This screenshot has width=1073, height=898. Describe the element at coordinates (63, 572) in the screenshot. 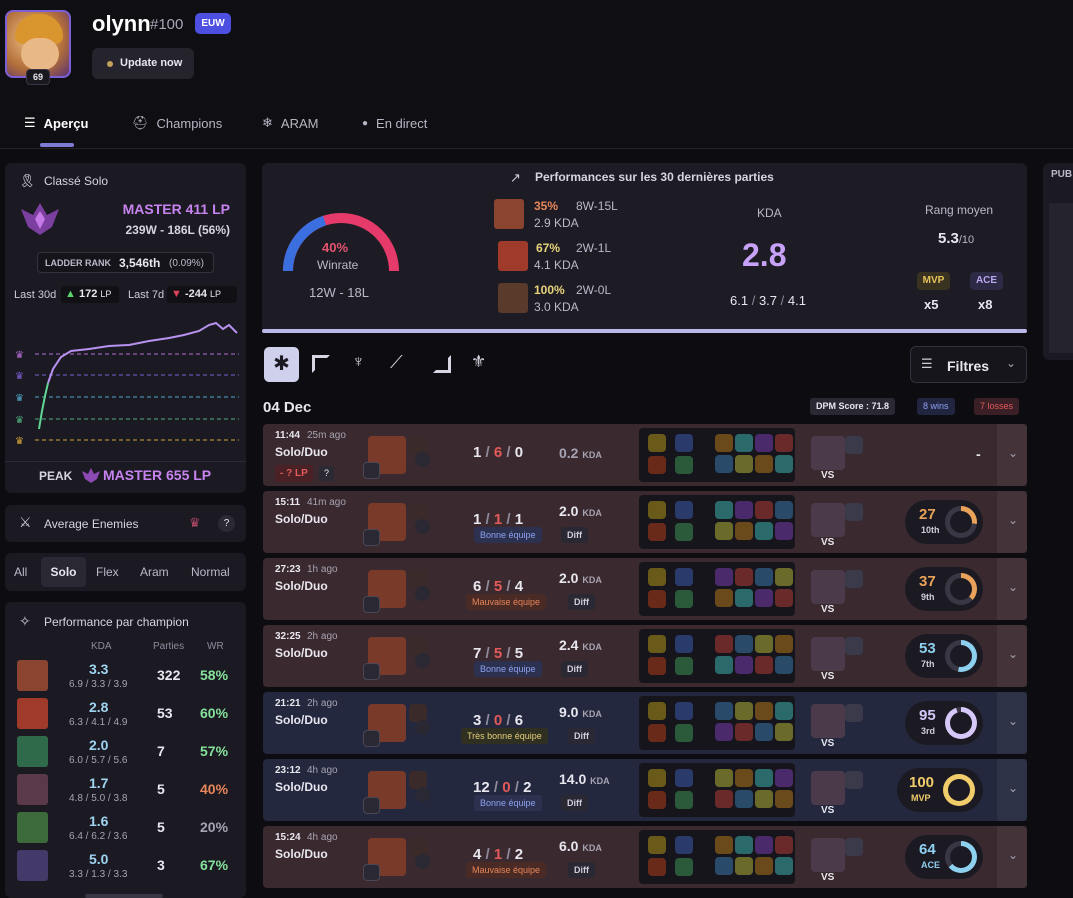

I see `queue-solo: Solo` at that location.